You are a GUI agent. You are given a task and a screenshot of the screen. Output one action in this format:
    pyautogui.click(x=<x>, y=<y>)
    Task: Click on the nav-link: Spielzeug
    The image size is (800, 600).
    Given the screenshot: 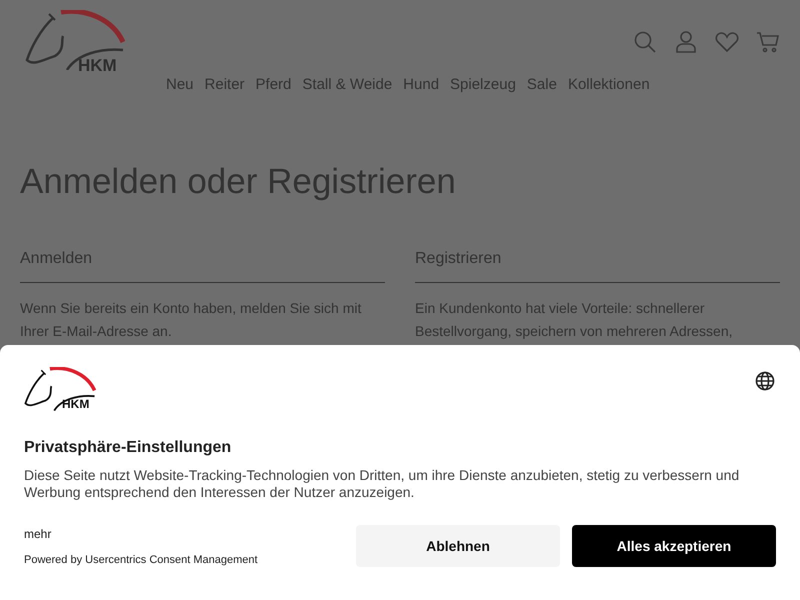 What is the action you would take?
    pyautogui.click(x=483, y=84)
    